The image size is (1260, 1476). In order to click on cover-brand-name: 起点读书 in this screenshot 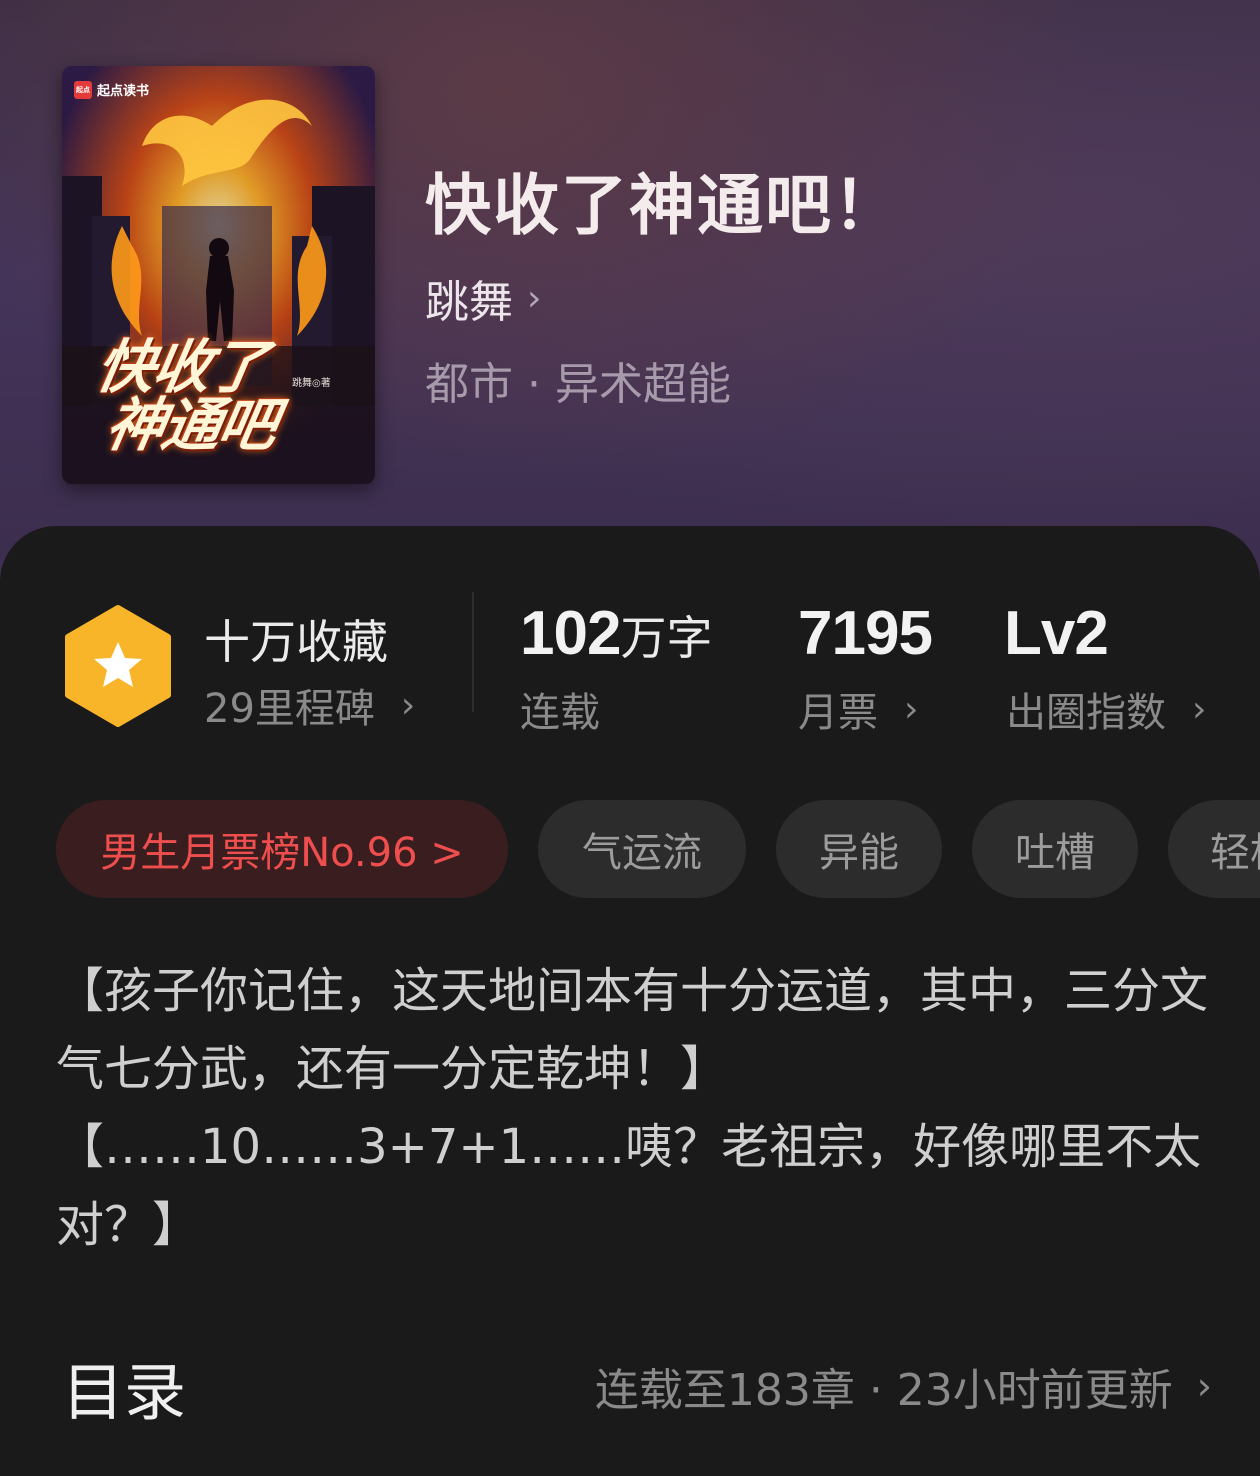, I will do `click(123, 91)`.